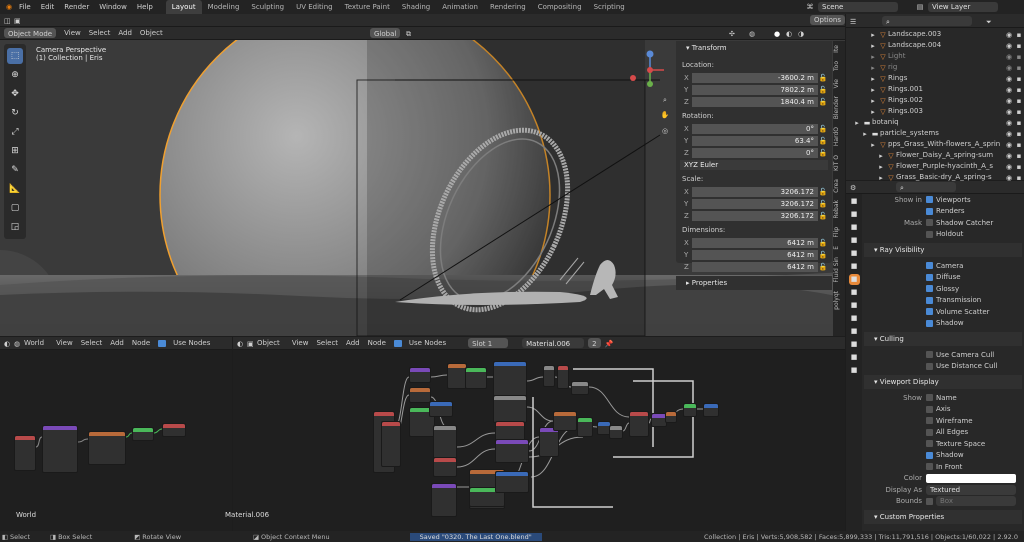  I want to click on tab-layout: Layout, so click(183, 7).